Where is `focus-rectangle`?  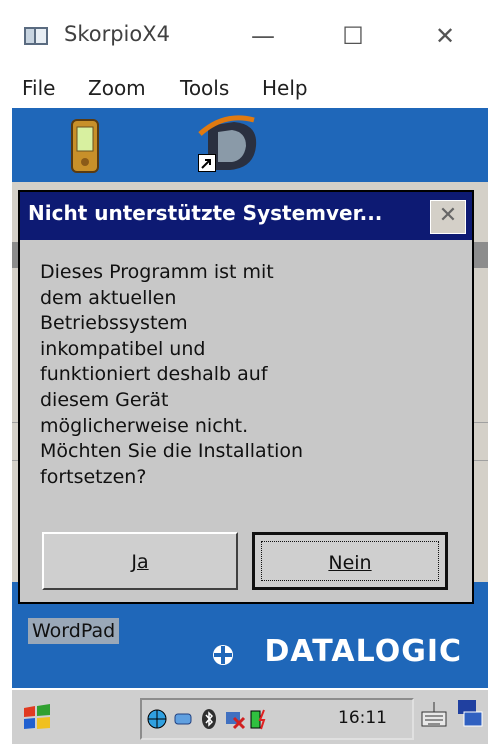 focus-rectangle is located at coordinates (350, 561).